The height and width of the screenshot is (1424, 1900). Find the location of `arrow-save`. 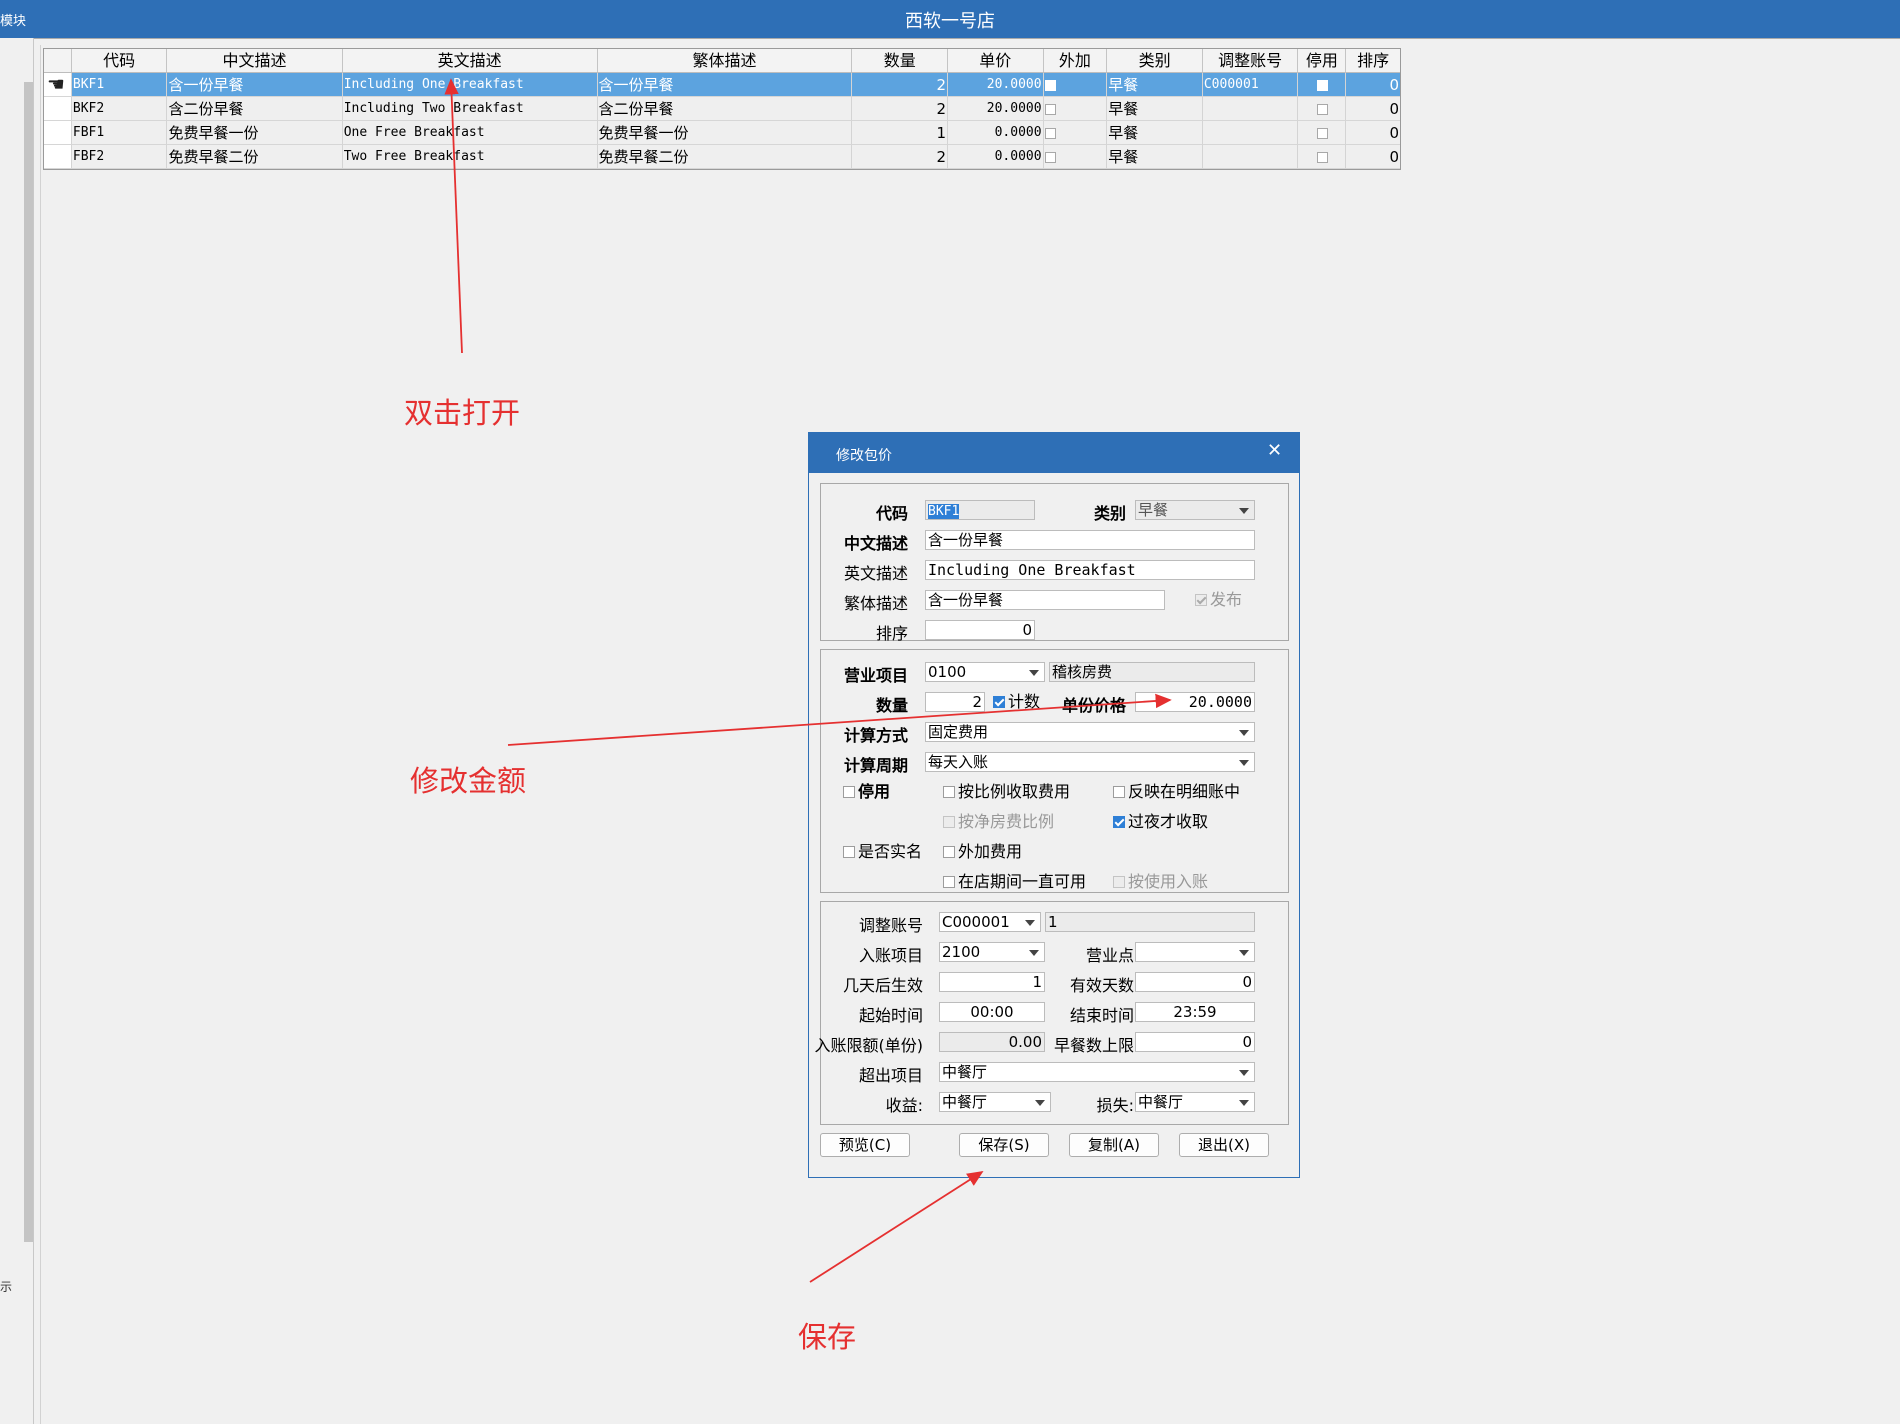

arrow-save is located at coordinates (896, 1227).